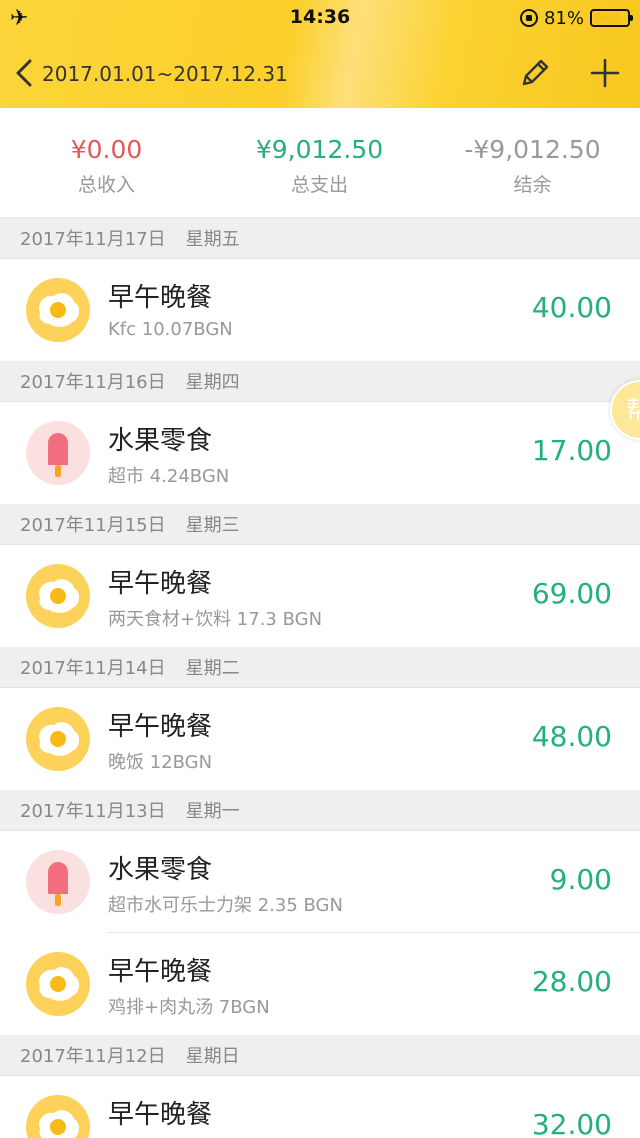 This screenshot has width=640, height=1138. What do you see at coordinates (189, 1007) in the screenshot?
I see `entry-note: 鸡排+肉丸汤 7BGN` at bounding box center [189, 1007].